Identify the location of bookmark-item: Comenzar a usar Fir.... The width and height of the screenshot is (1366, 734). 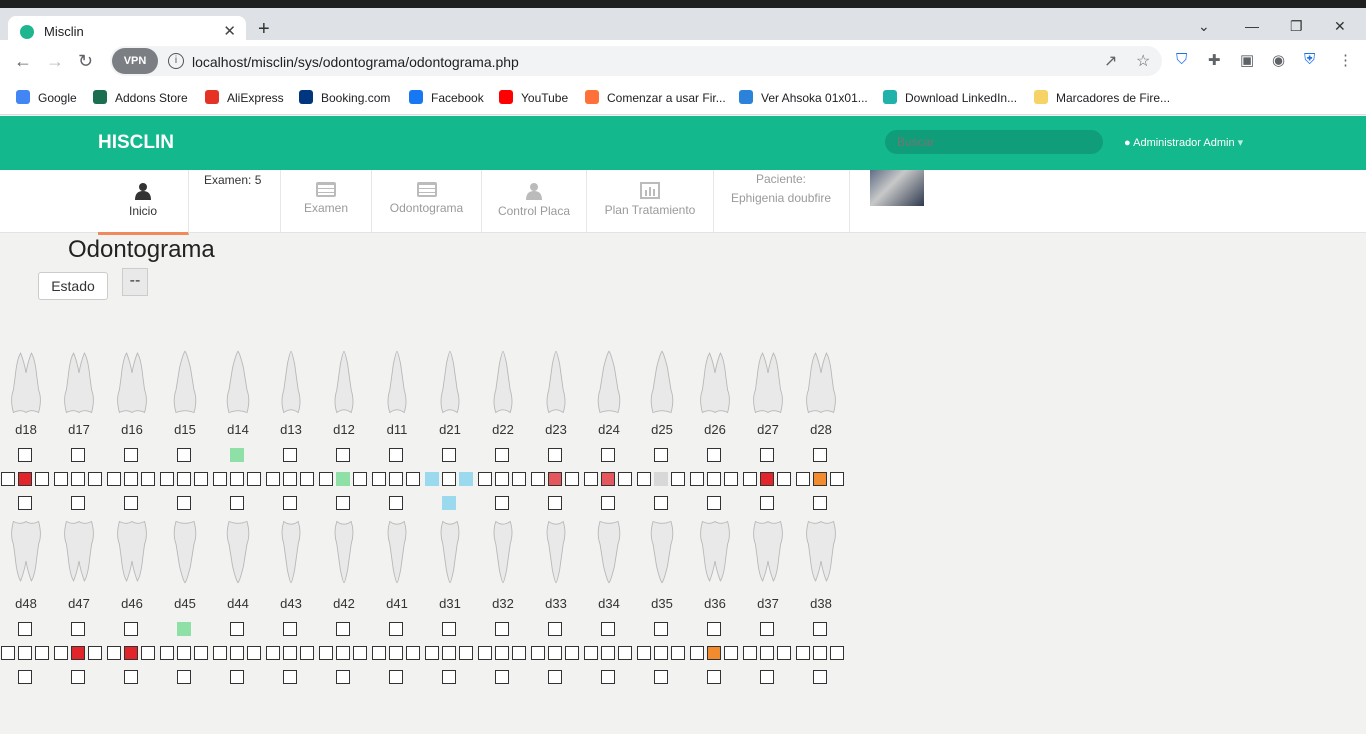
(655, 97).